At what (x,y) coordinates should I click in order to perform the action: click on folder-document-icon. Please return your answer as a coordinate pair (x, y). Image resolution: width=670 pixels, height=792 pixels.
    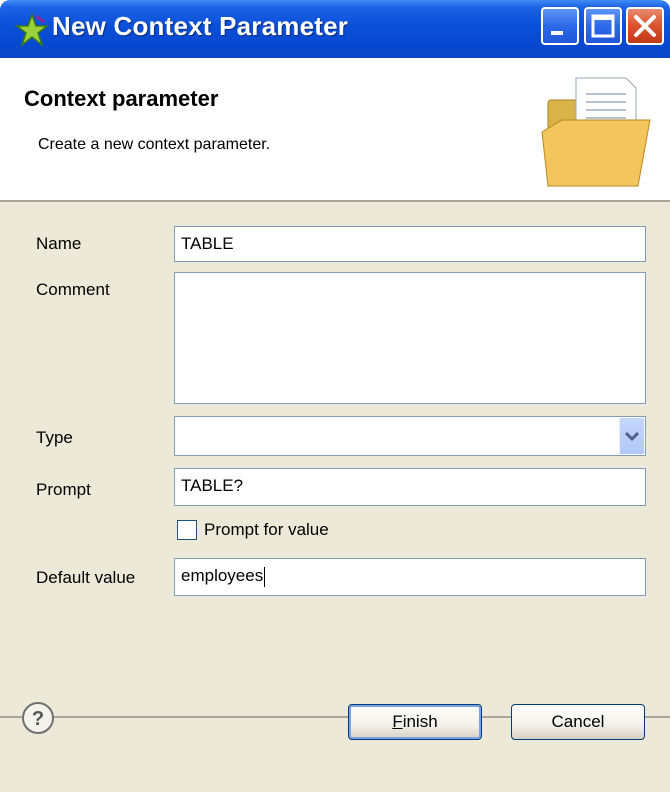
    Looking at the image, I should click on (596, 132).